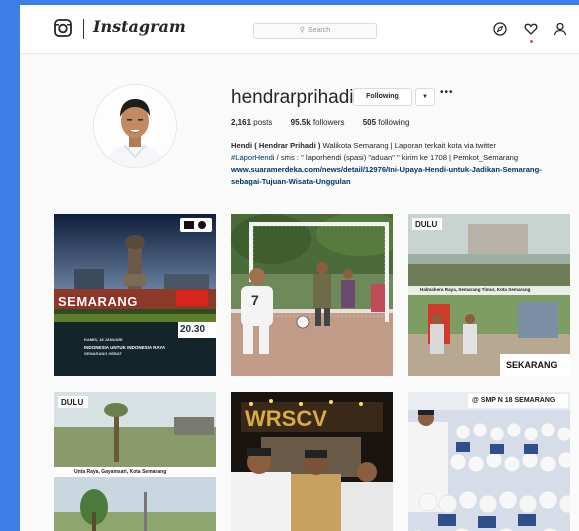 The image size is (579, 531). I want to click on more-options-icon: •••, so click(447, 92).